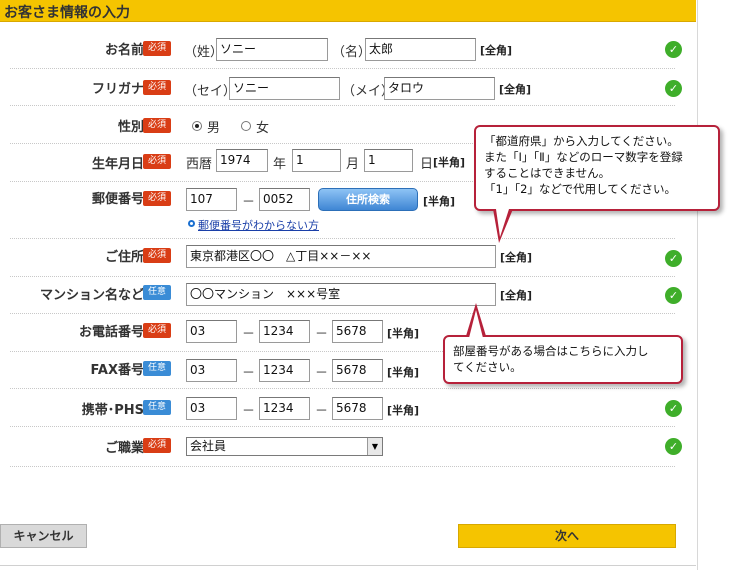  Describe the element at coordinates (124, 448) in the screenshot. I see `job-label: ご職業` at that location.